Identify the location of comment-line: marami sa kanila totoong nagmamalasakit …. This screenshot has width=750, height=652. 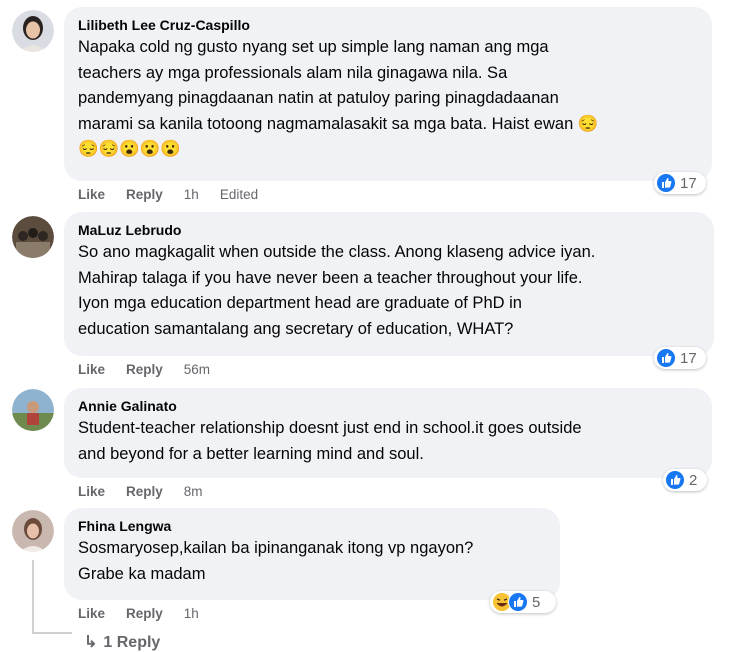
(338, 123).